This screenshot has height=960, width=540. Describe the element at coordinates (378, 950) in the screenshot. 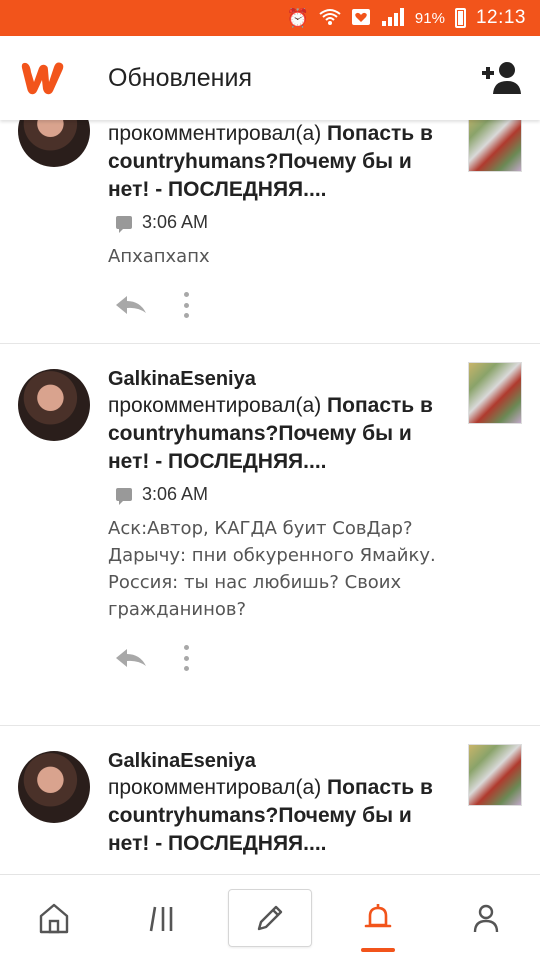

I see `active-tab-indicator` at that location.